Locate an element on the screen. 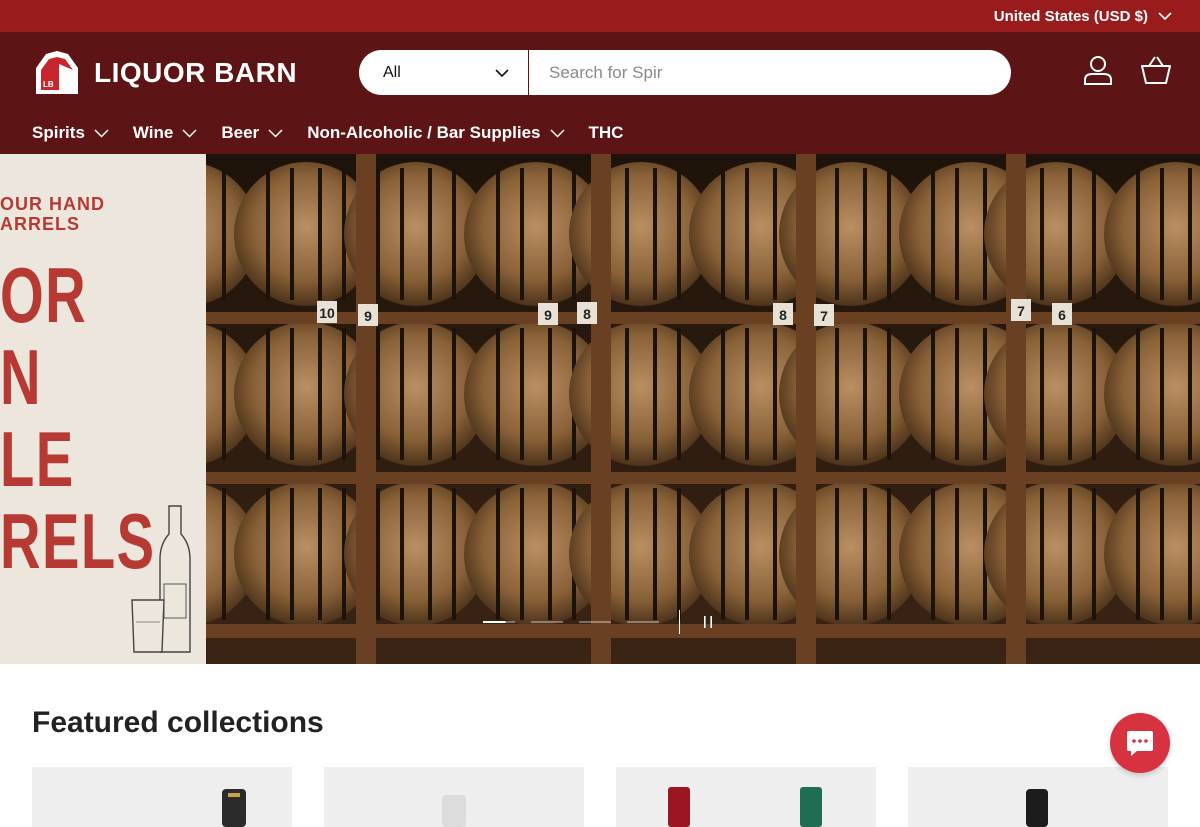 The width and height of the screenshot is (1200, 827). nav-item-spirits: Spirits is located at coordinates (70, 133).